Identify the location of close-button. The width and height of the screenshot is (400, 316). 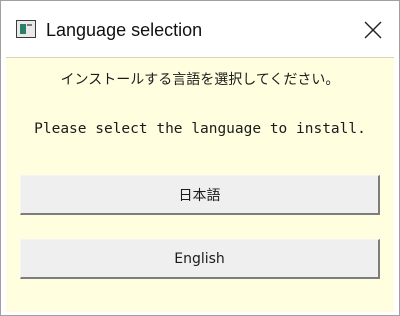
(373, 30).